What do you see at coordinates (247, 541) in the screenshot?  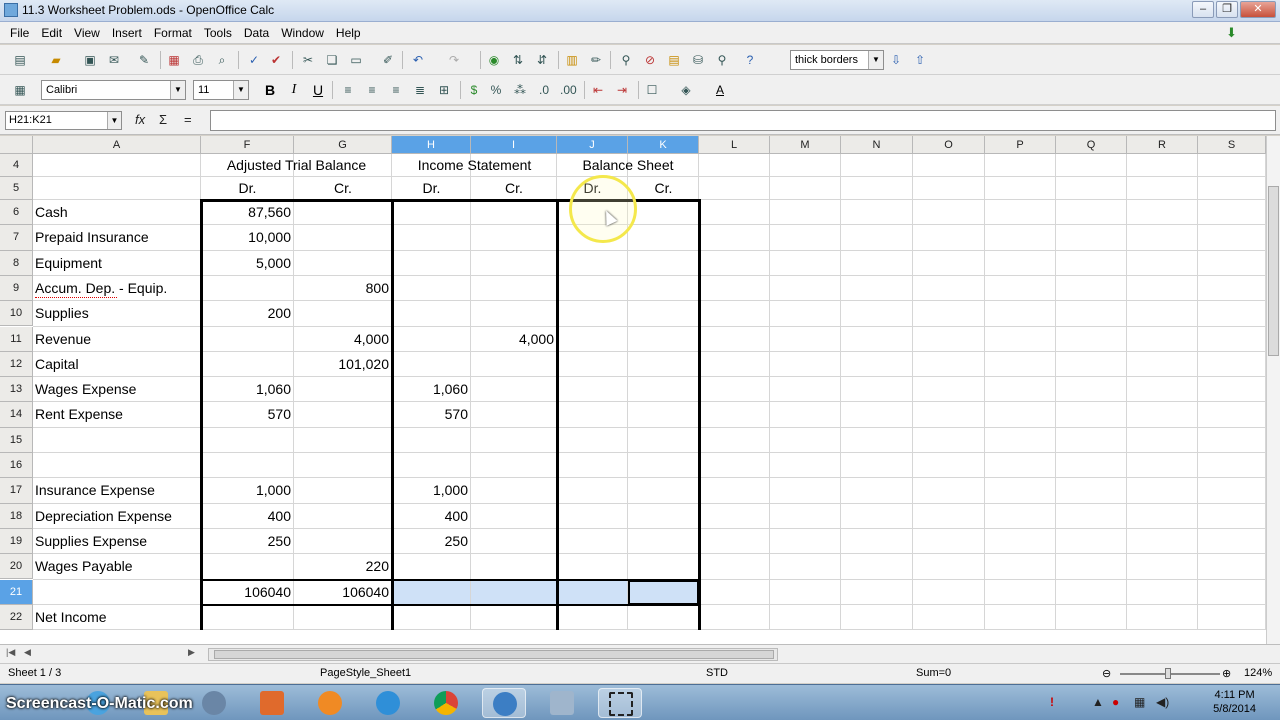 I see `amount-cell-f: 250` at bounding box center [247, 541].